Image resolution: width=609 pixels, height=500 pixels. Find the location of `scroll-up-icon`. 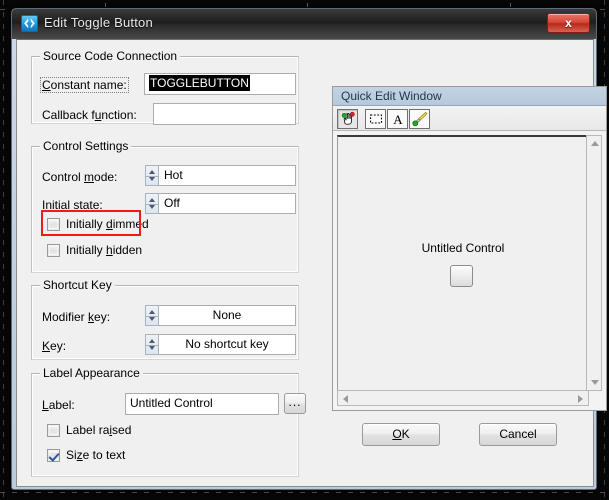

scroll-up-icon is located at coordinates (595, 143).